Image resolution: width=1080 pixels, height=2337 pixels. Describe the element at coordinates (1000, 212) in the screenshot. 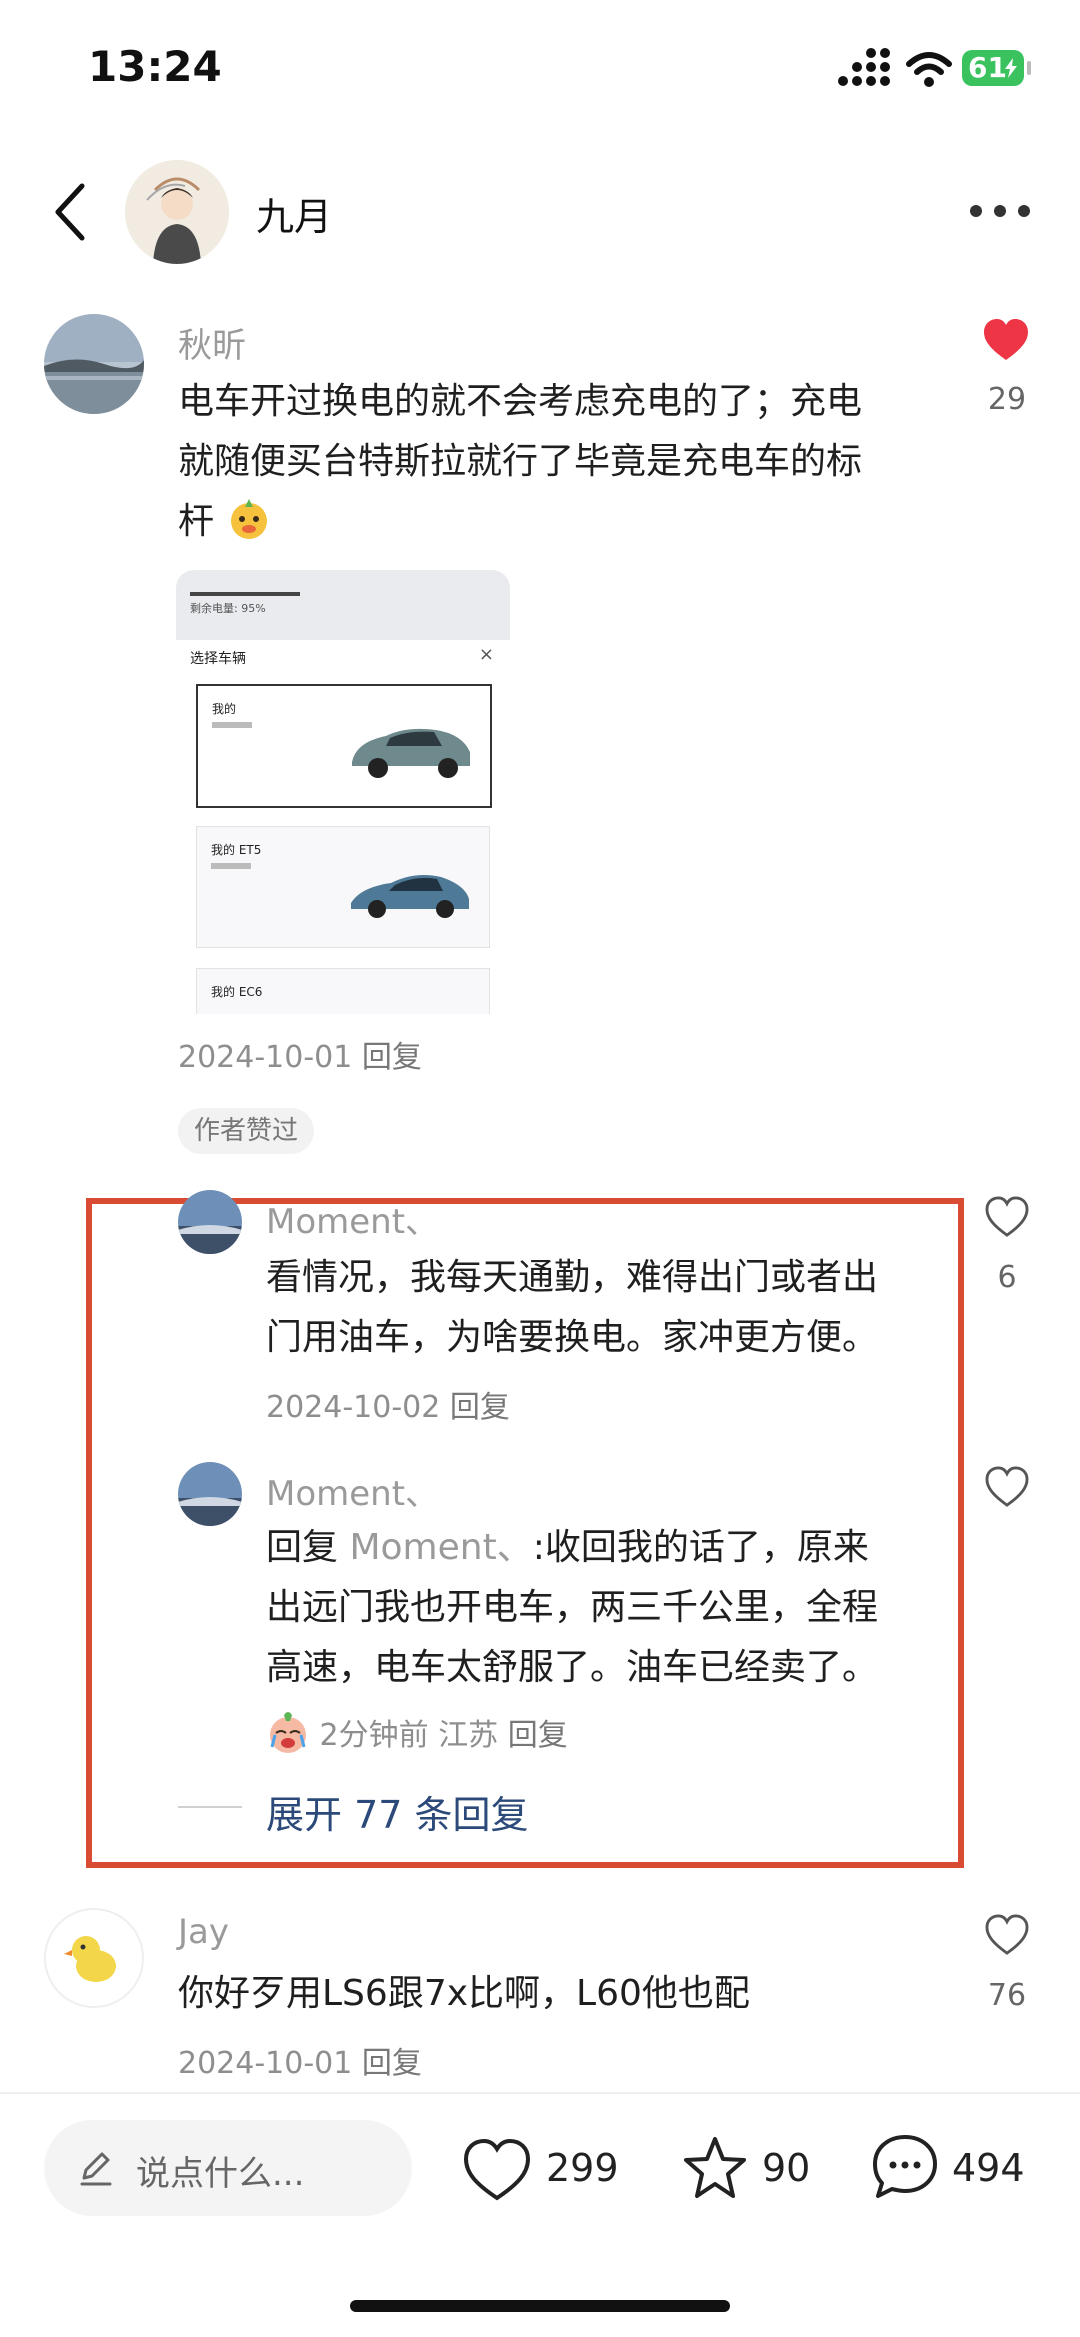

I see `more-icon` at that location.